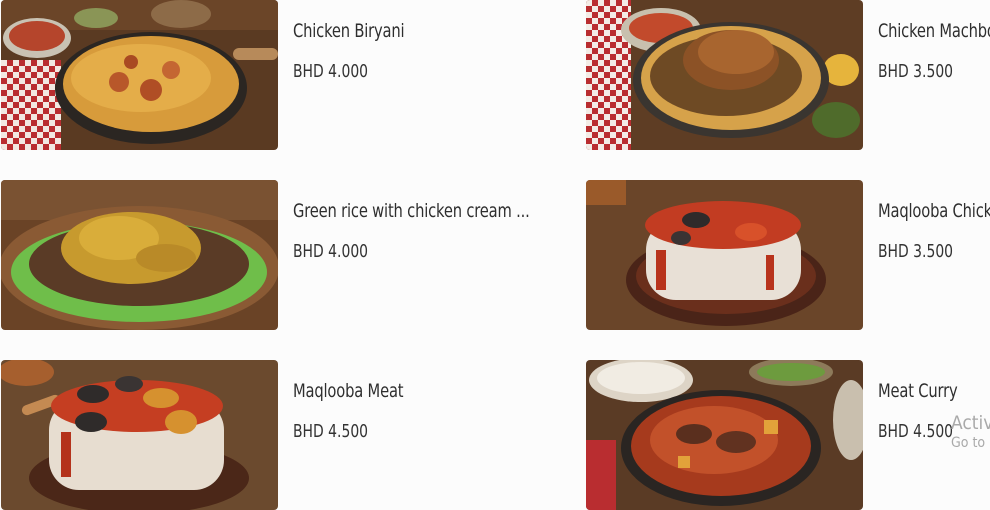 The width and height of the screenshot is (990, 510). What do you see at coordinates (918, 391) in the screenshot?
I see `item-name: Meat Curry` at bounding box center [918, 391].